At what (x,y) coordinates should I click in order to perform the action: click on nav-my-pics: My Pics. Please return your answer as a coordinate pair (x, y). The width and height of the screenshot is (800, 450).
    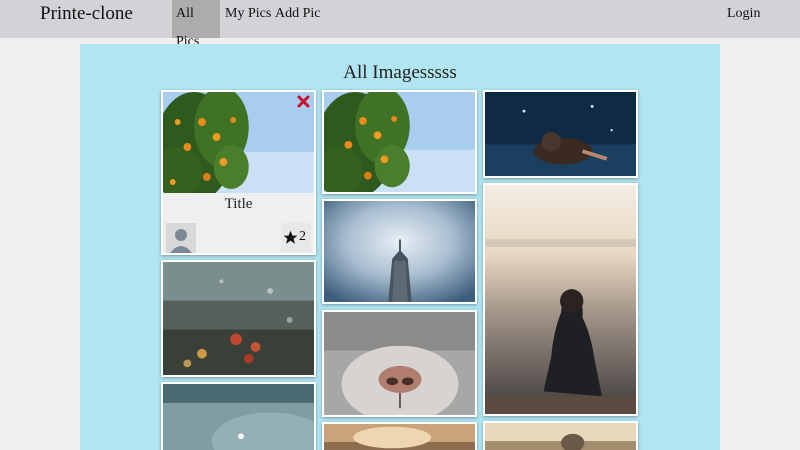
    Looking at the image, I should click on (248, 19).